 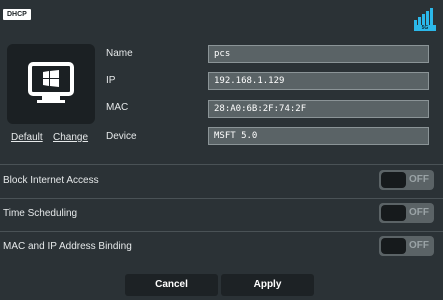 I want to click on device-label: Device, so click(x=121, y=136).